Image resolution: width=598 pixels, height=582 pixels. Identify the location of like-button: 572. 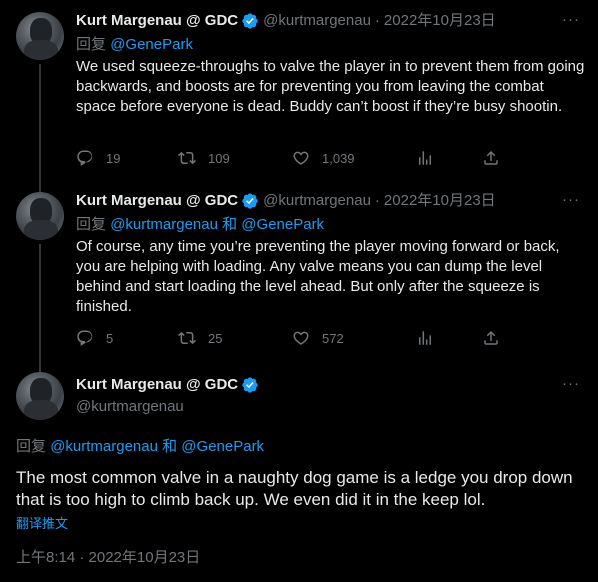
(318, 338).